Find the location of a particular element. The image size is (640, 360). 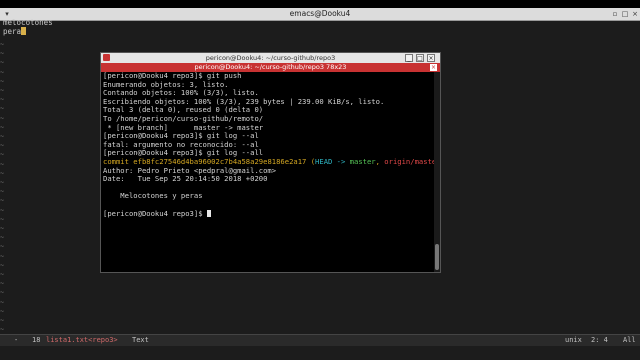

terminal-line: [pericon@Dooku4 repo3]$ git log --al is located at coordinates (181, 136).